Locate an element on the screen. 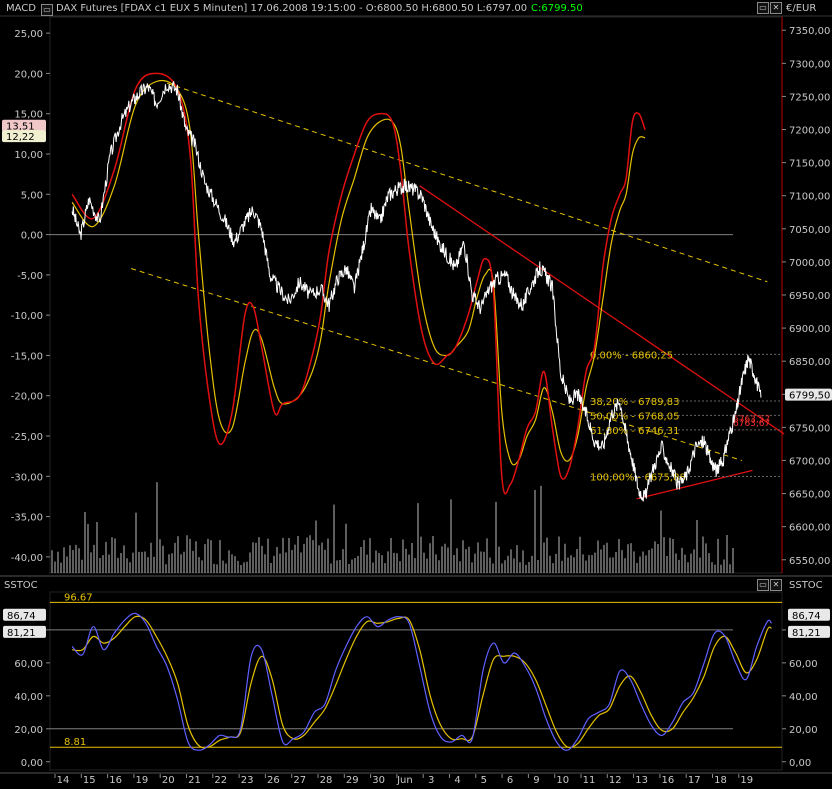 This screenshot has width=832, height=789. fib-level-label: 50,00% - 6768,05 is located at coordinates (634, 416).